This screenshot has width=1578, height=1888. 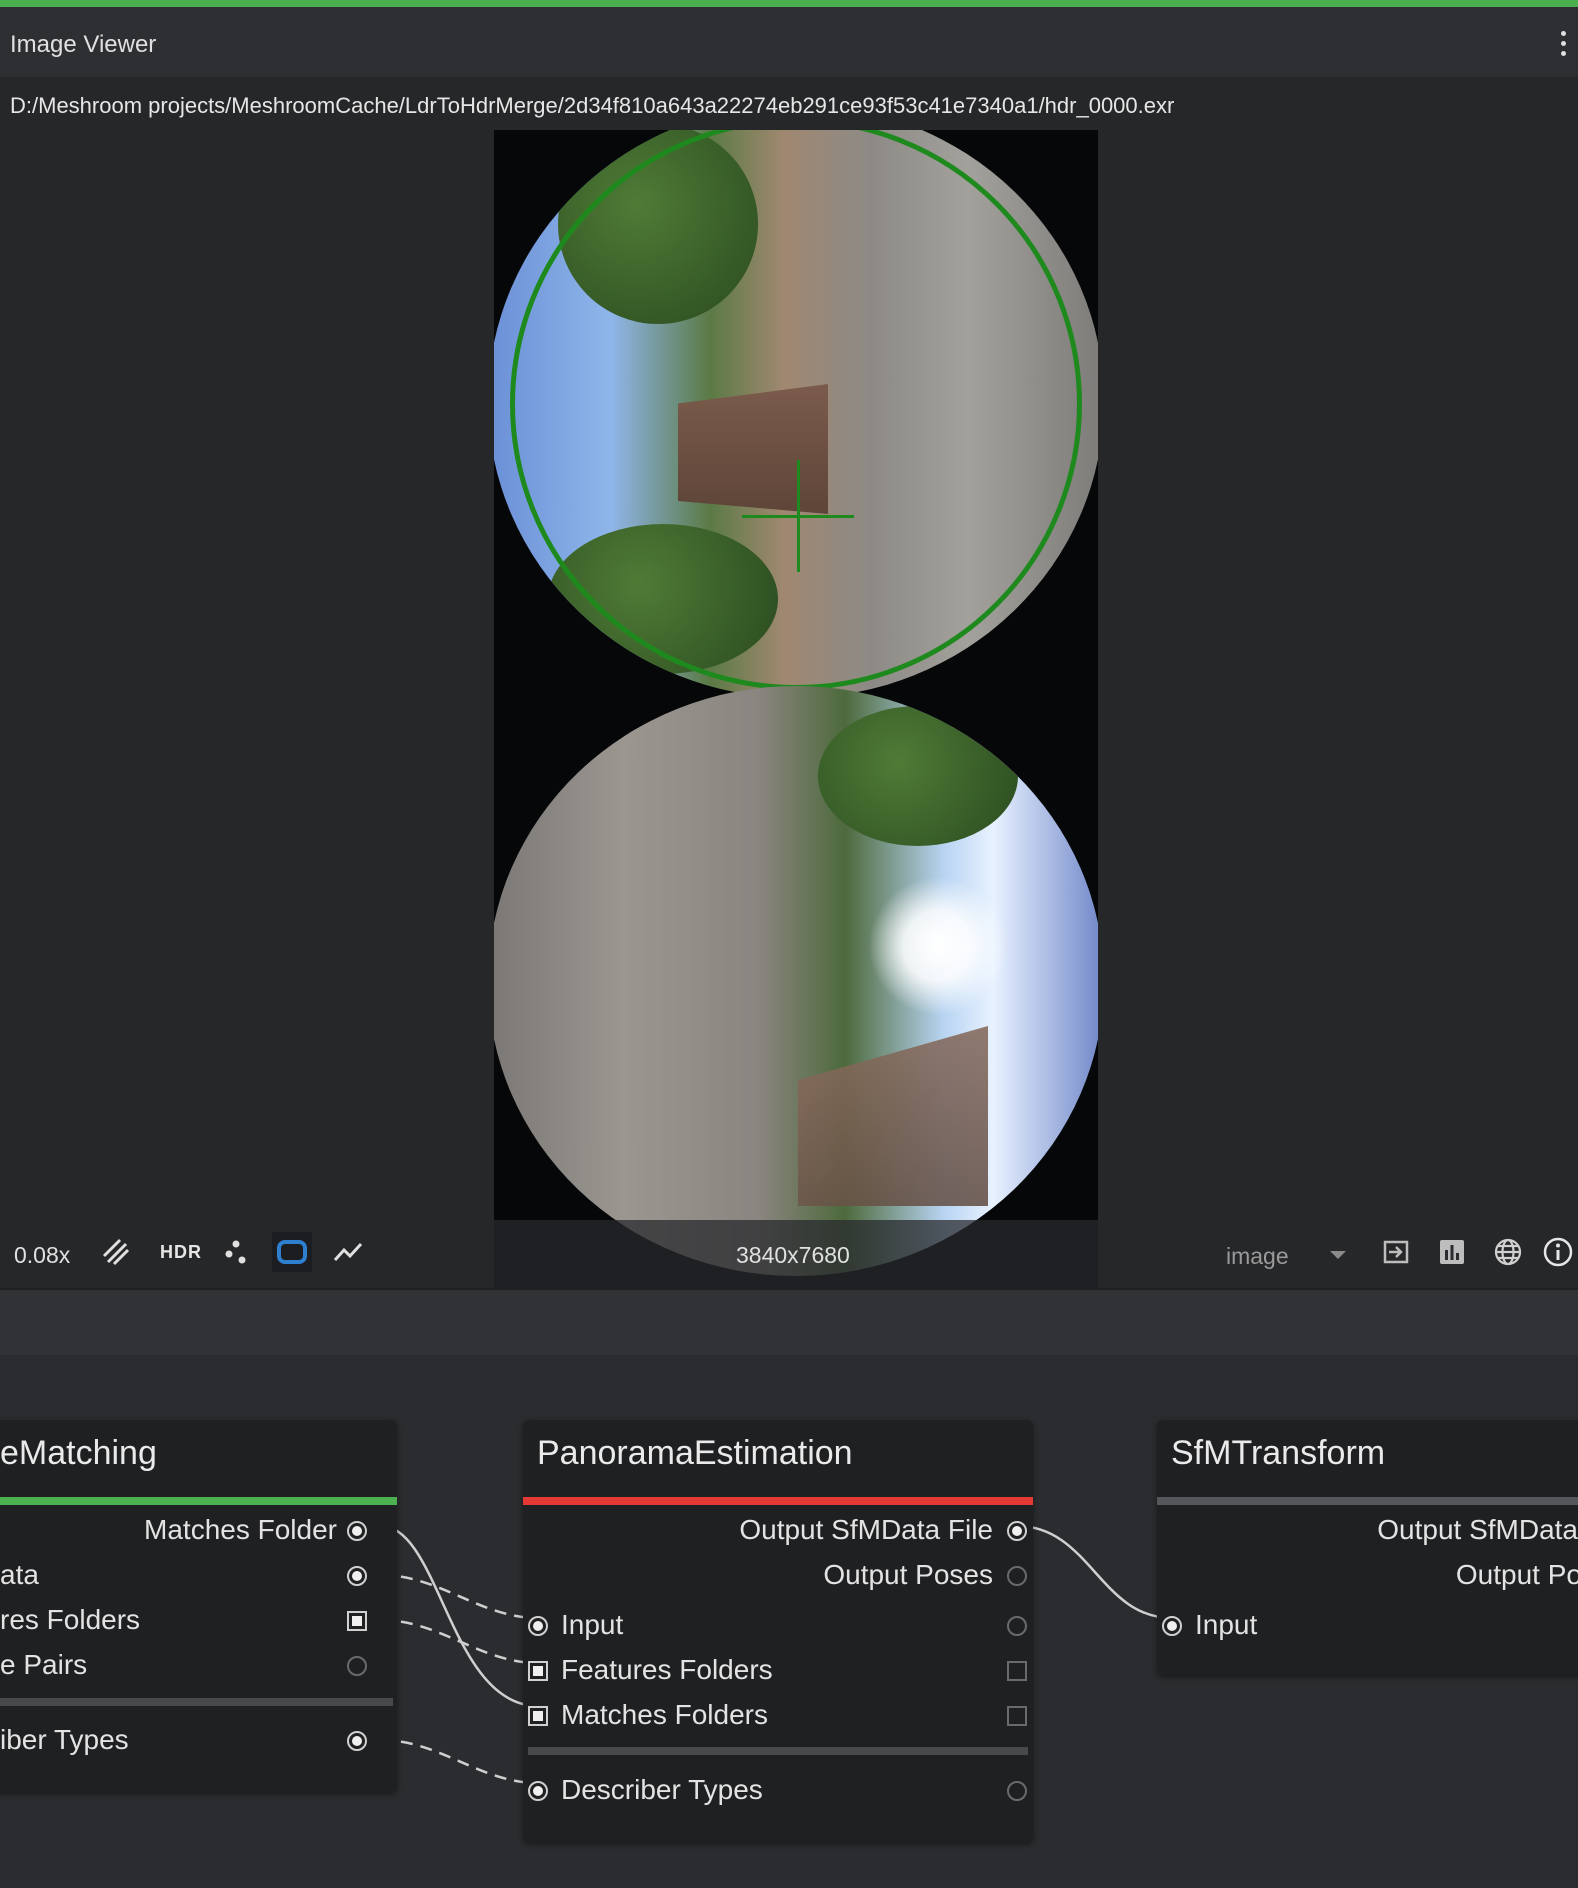 I want to click on edge-describer-types, so click(x=459, y=1761).